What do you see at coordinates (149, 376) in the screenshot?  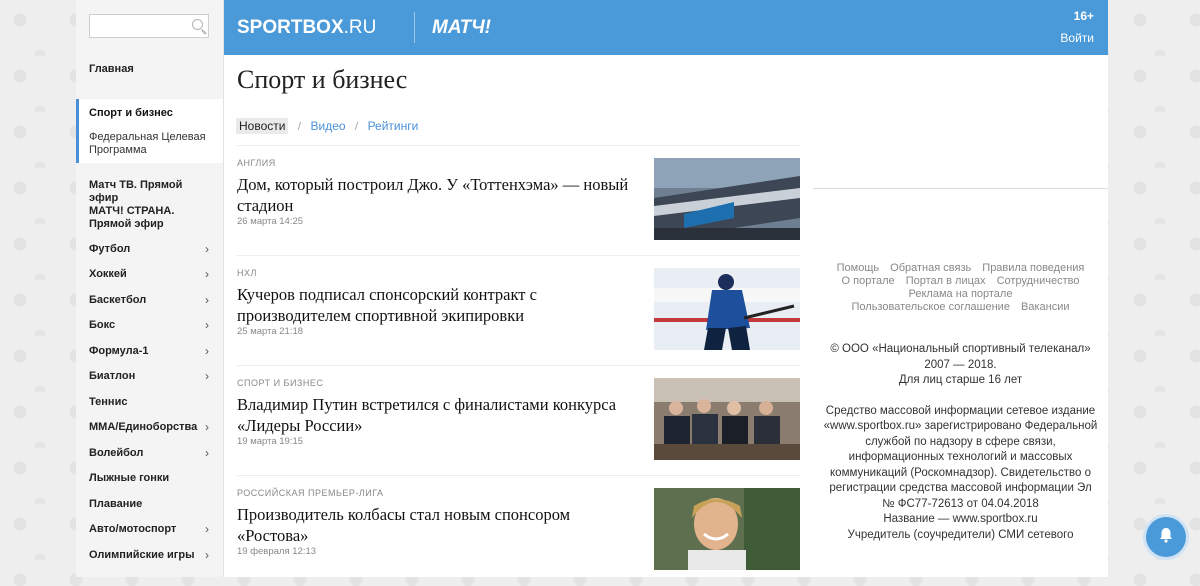 I see `sidebar-item-biathlon: Биатлон ›` at bounding box center [149, 376].